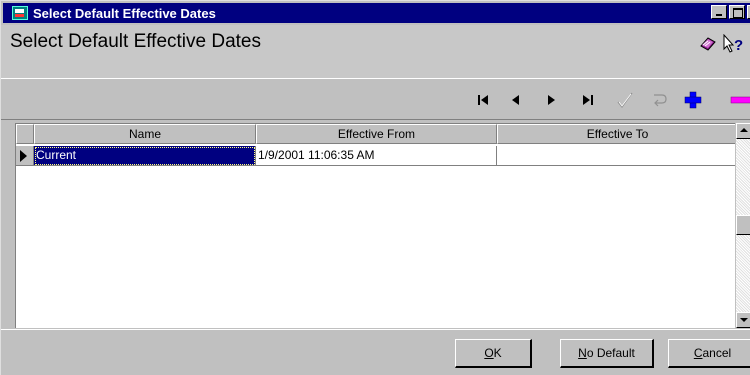 The height and width of the screenshot is (375, 750). I want to click on row-indicator, so click(25, 156).